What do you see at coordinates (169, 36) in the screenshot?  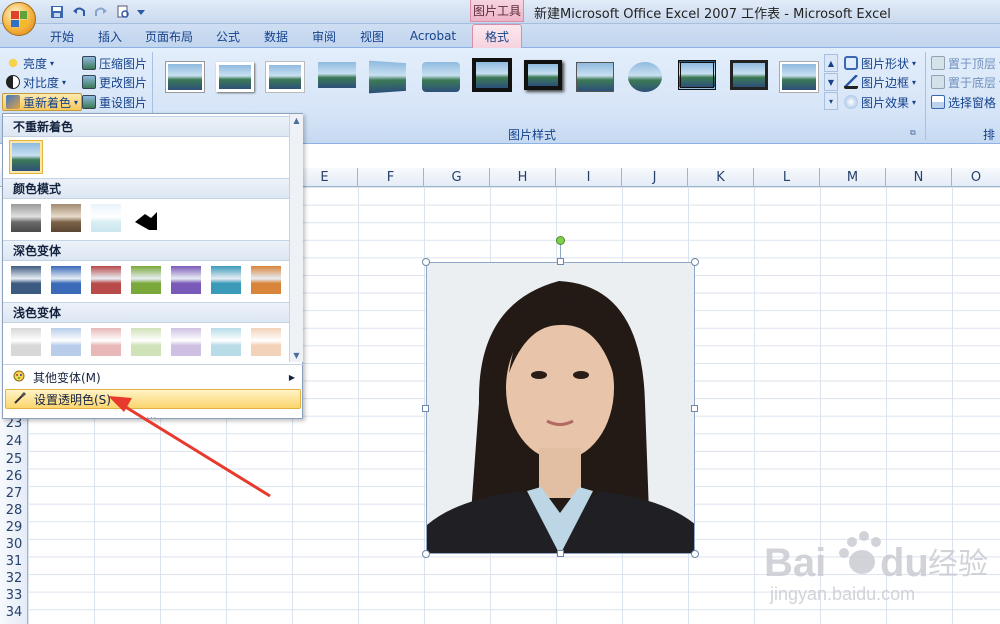 I see `tab-page-layout: 页面布局` at bounding box center [169, 36].